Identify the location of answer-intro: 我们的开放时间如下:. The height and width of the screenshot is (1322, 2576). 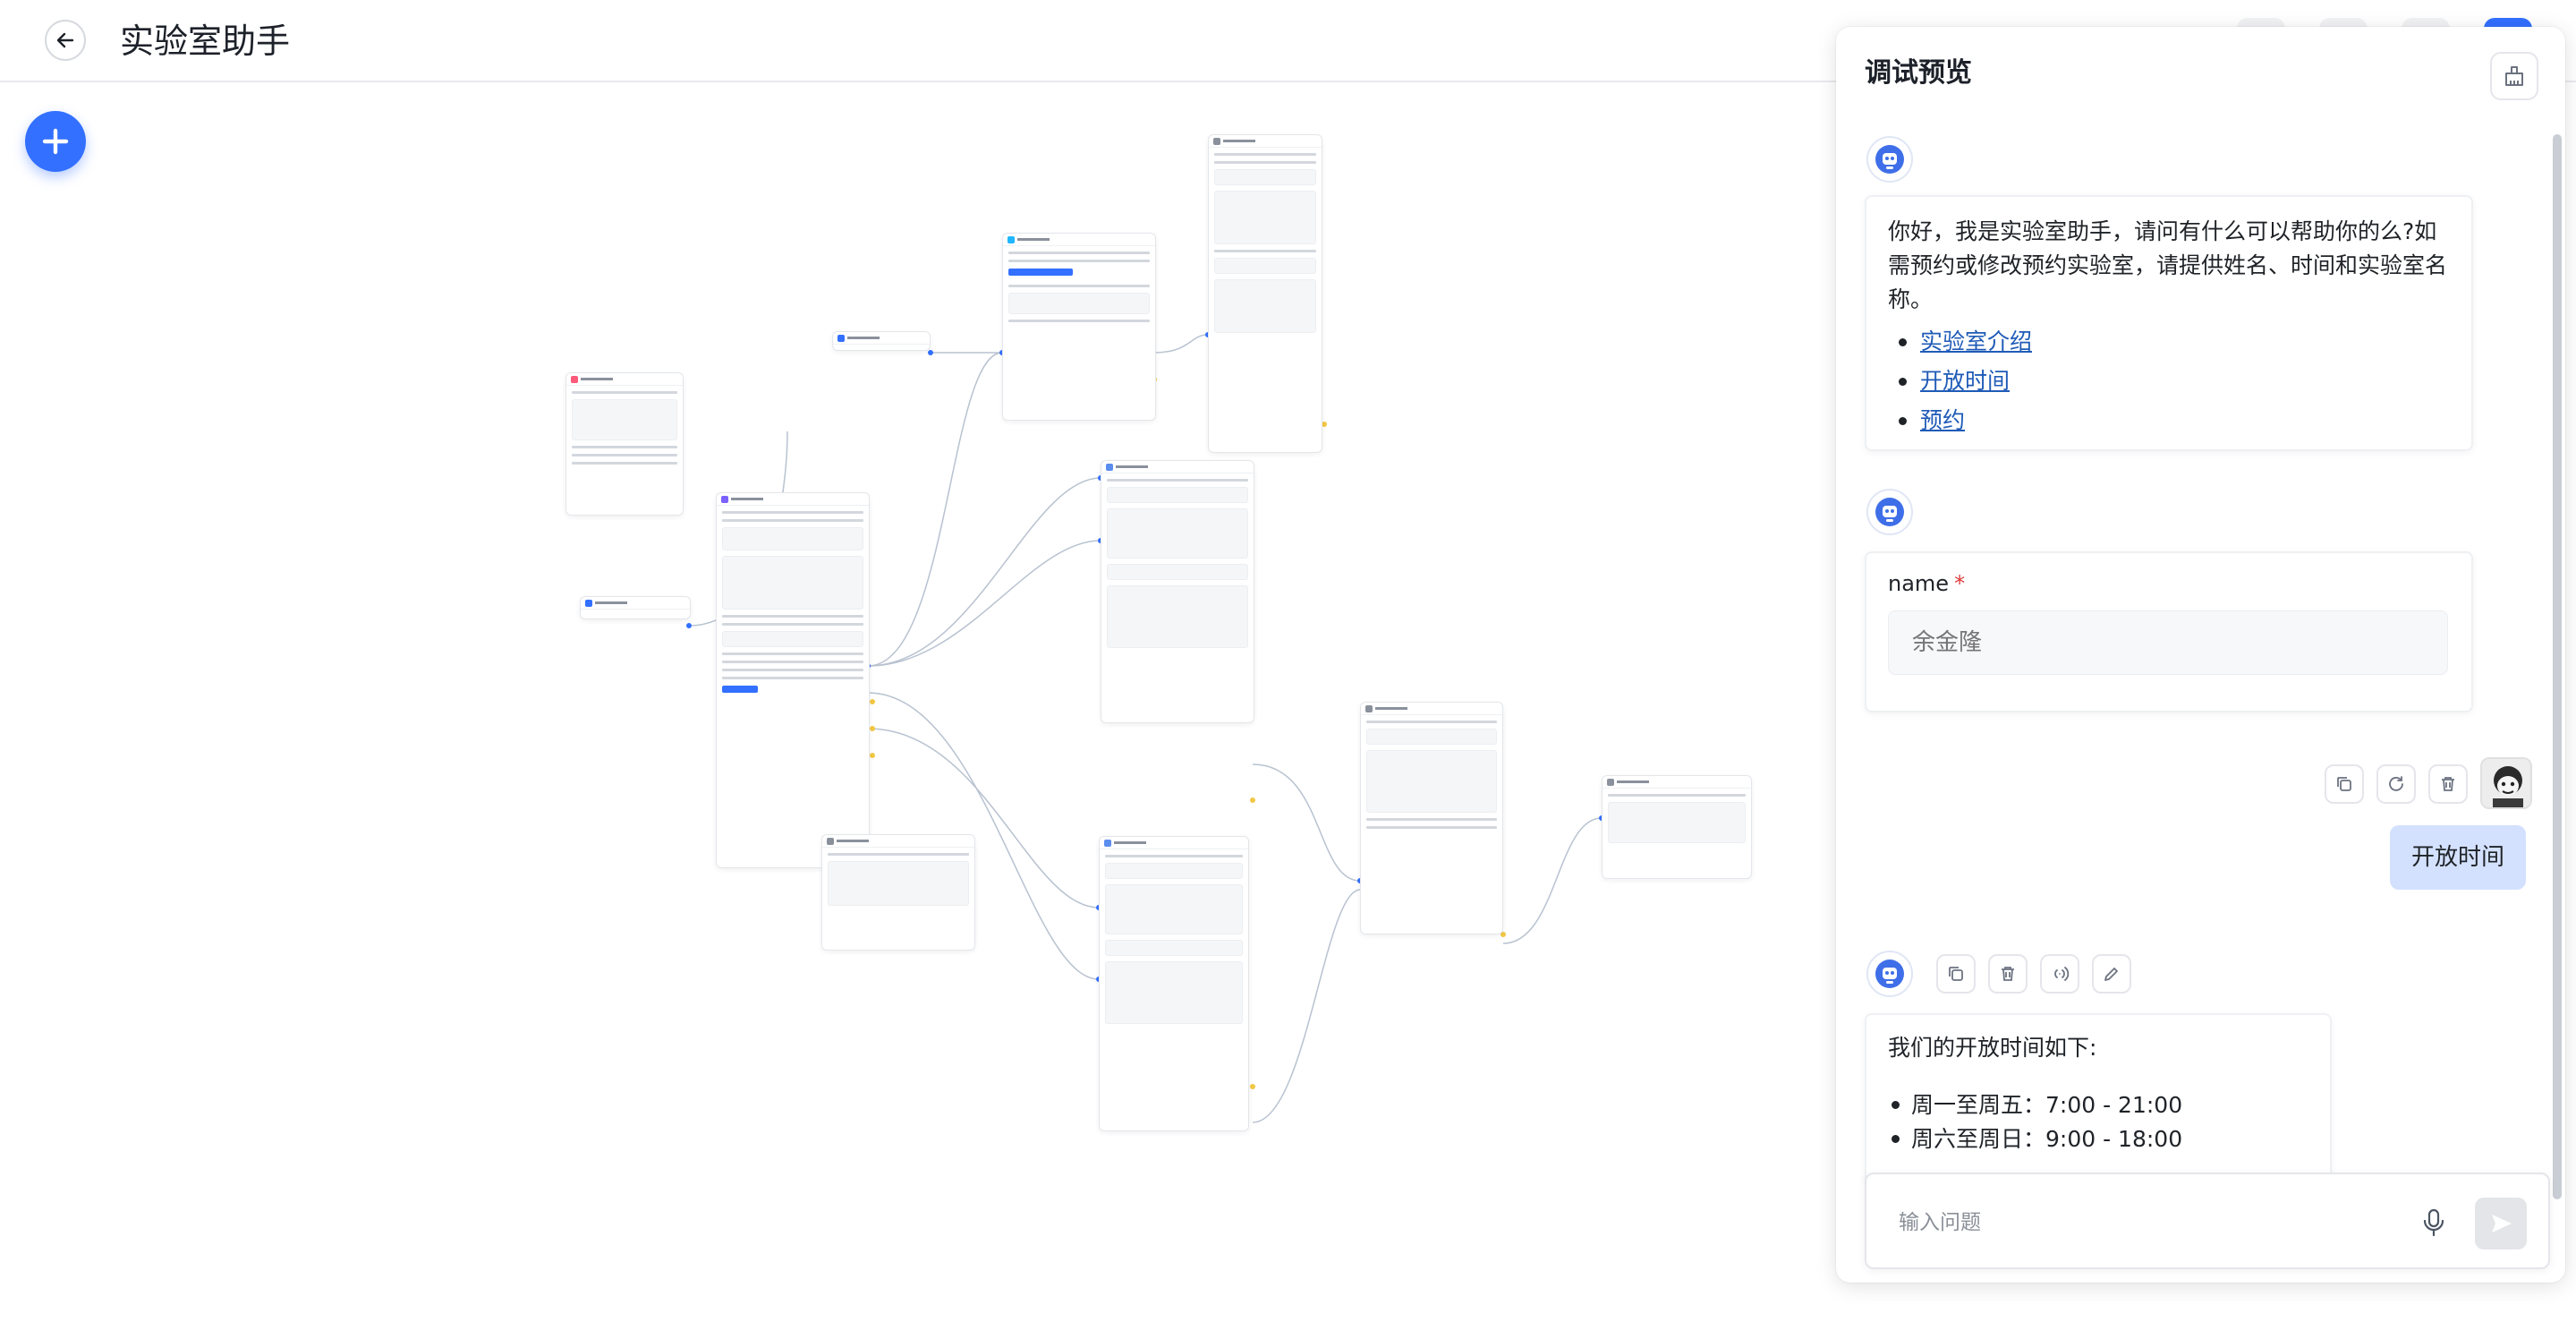
(1992, 1048).